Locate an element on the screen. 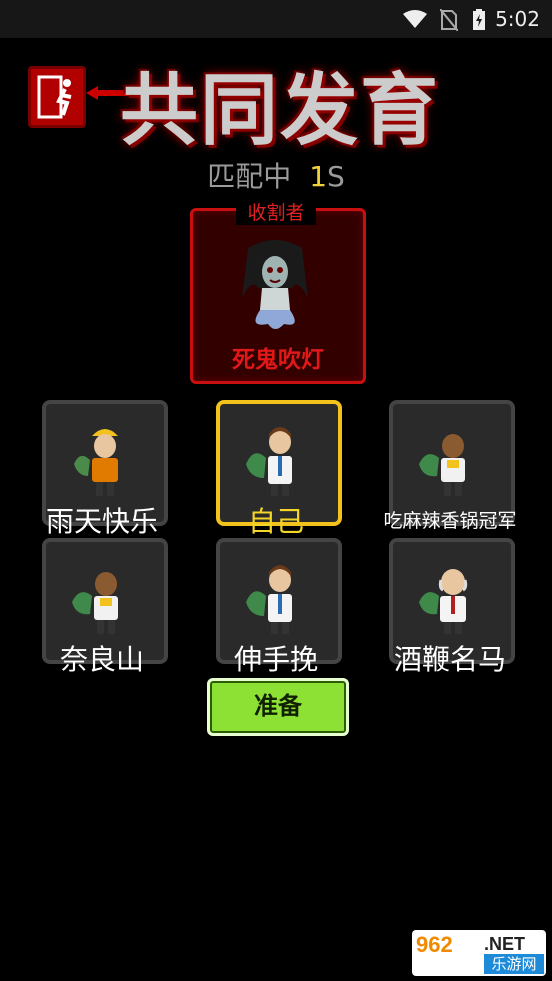  watermark-number: 962 is located at coordinates (434, 944).